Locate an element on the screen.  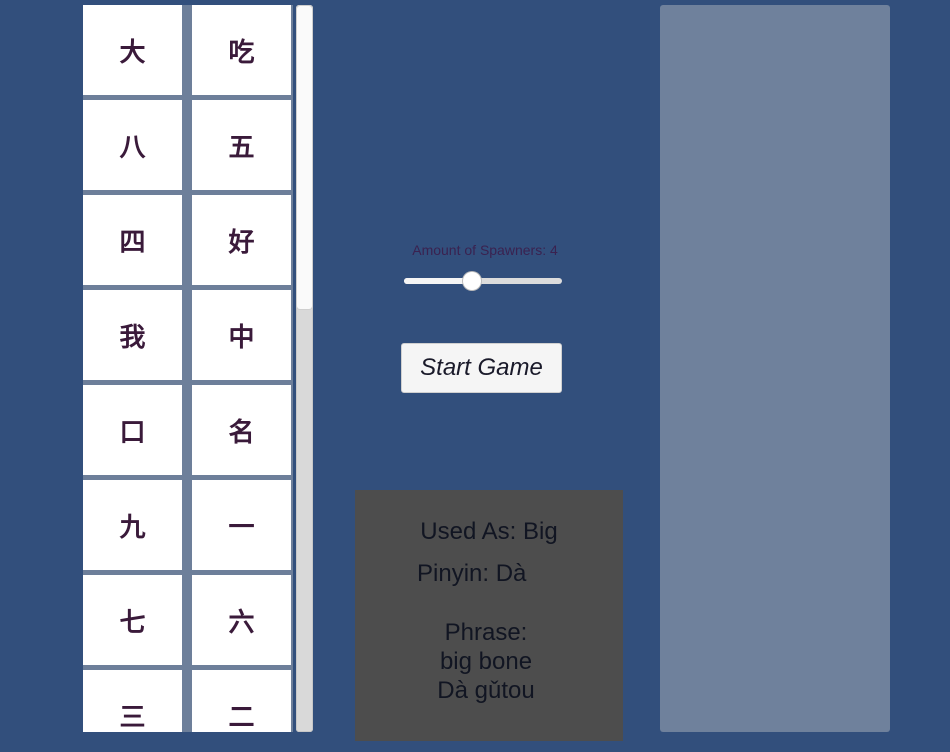
spawner-slider-knob is located at coordinates (471, 281).